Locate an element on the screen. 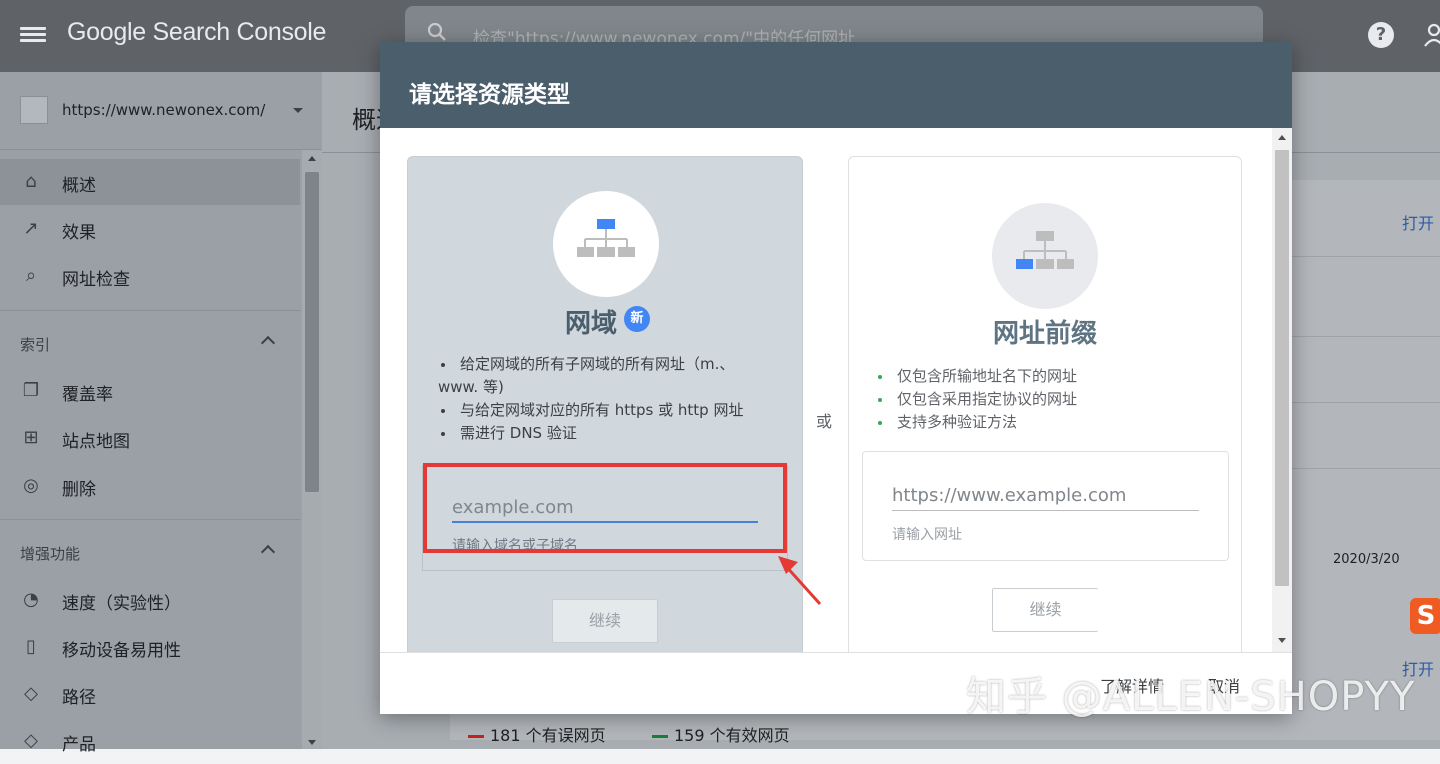  sidebar-item-products: ◇ 产品 is located at coordinates (150, 741).